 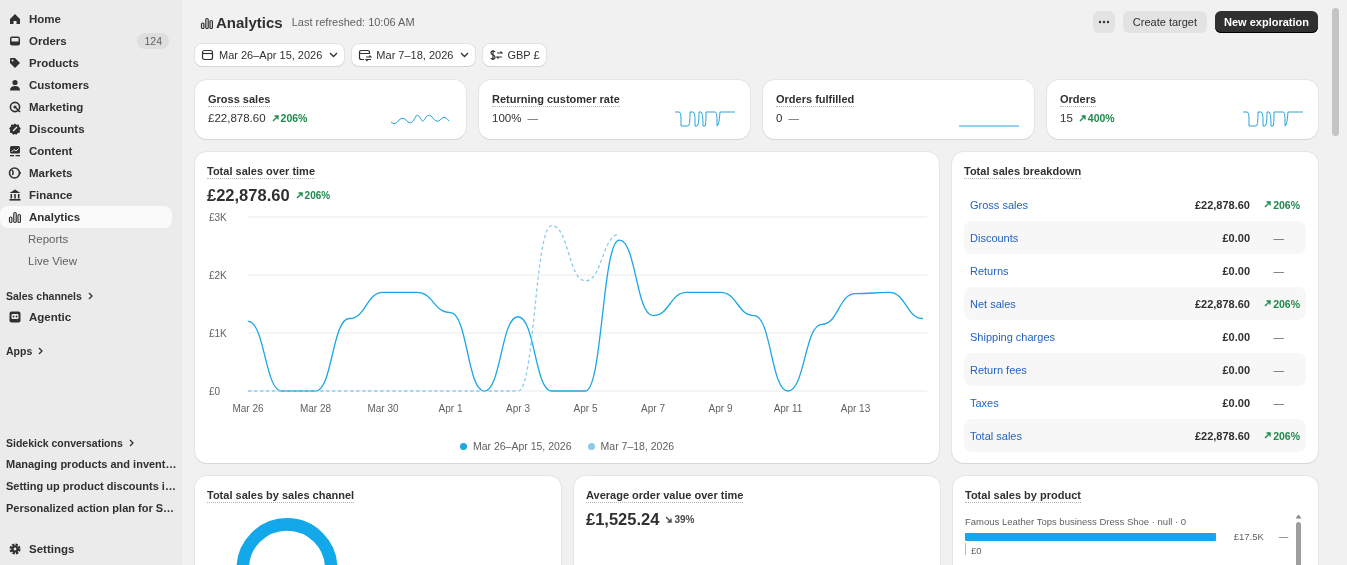 I want to click on image-icon, so click(x=15, y=151).